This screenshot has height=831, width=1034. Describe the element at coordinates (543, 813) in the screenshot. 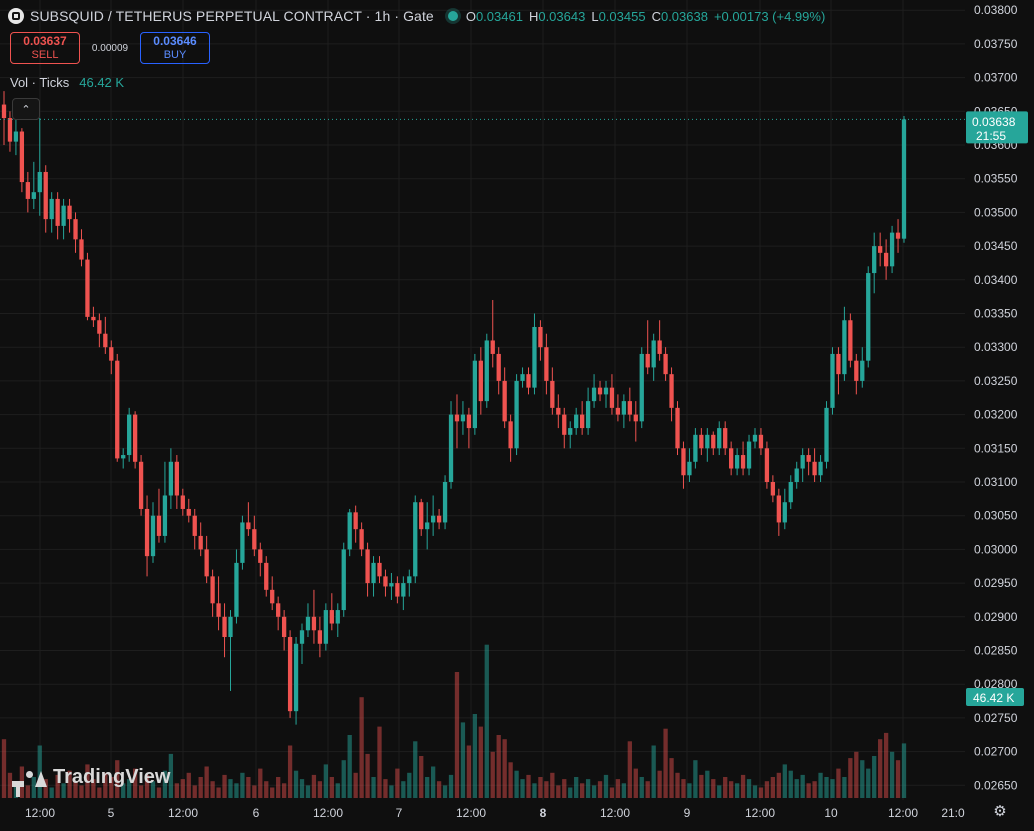

I see `time-tick-label: 8` at that location.